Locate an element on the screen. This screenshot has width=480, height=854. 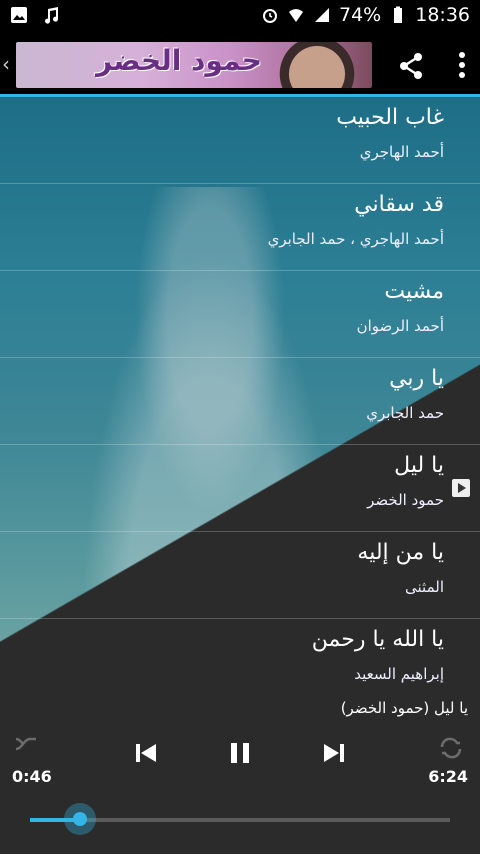
song-title: يا ربي is located at coordinates (416, 378).